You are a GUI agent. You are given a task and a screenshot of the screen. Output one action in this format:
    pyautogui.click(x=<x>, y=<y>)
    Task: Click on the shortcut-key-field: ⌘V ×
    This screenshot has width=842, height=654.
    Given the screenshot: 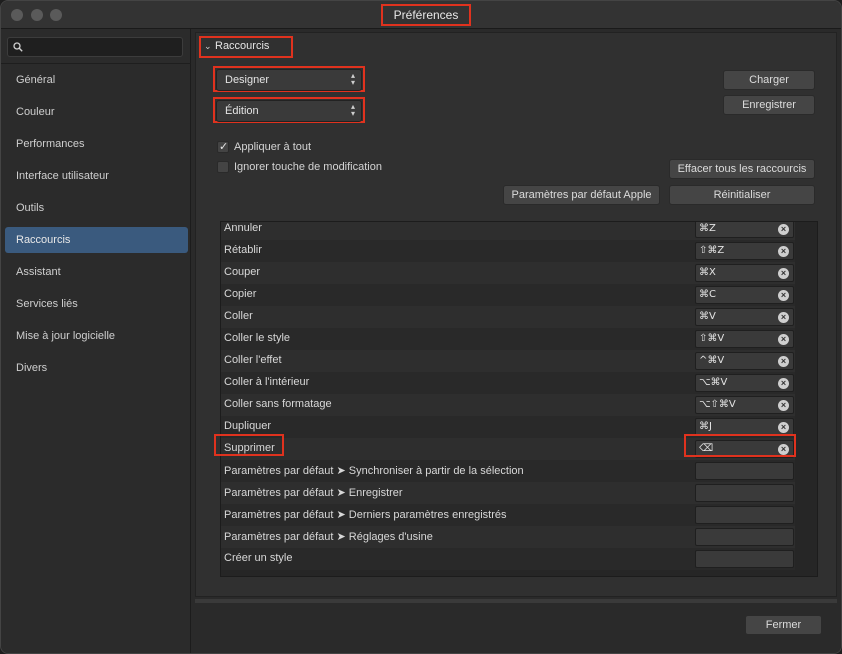 What is the action you would take?
    pyautogui.click(x=744, y=317)
    